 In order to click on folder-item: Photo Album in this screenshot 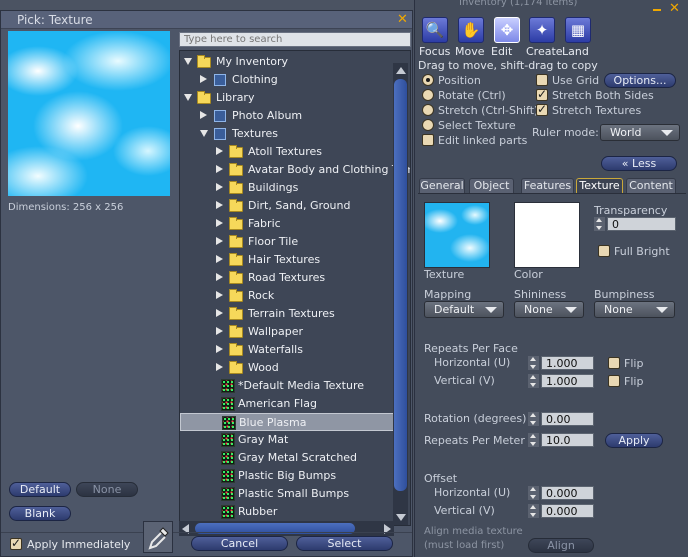, I will do `click(288, 116)`.